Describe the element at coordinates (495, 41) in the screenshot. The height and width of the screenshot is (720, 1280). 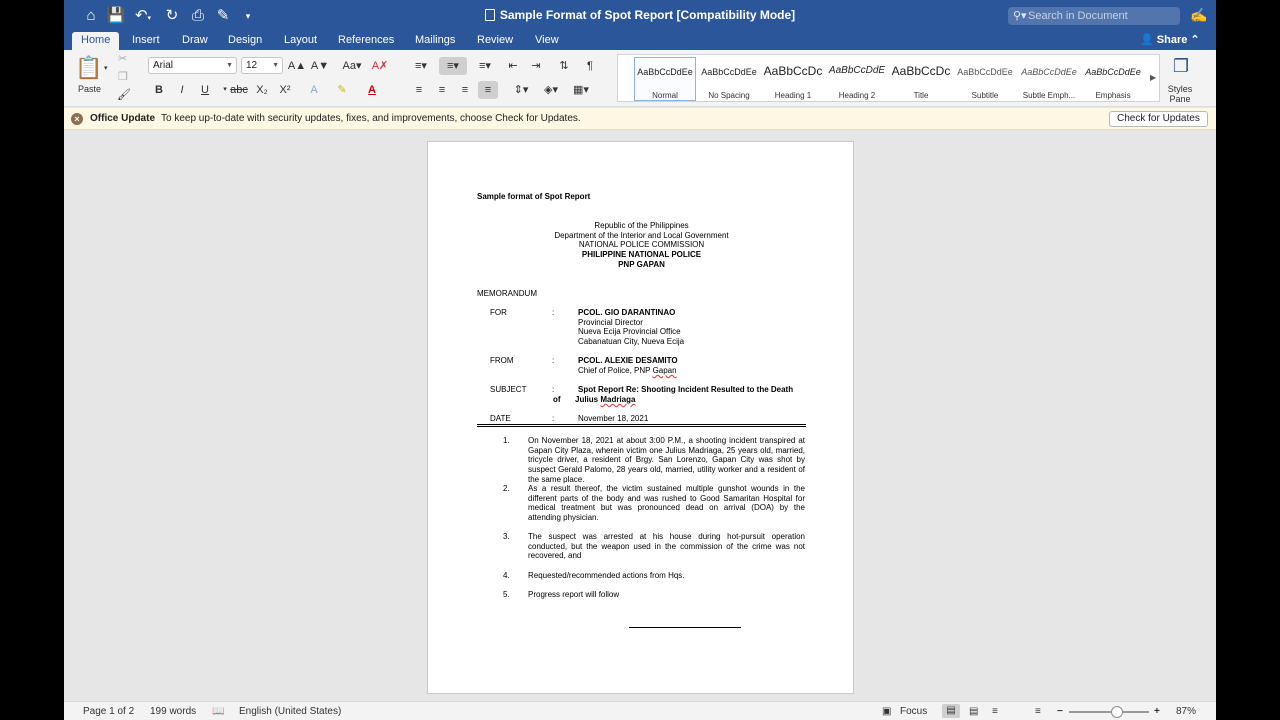
I see `tab-review: Review` at that location.